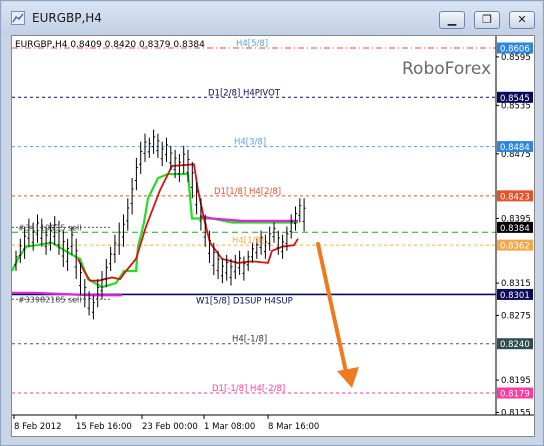 The width and height of the screenshot is (544, 446). Describe the element at coordinates (515, 395) in the screenshot. I see `price-box-label: 0.8179` at that location.